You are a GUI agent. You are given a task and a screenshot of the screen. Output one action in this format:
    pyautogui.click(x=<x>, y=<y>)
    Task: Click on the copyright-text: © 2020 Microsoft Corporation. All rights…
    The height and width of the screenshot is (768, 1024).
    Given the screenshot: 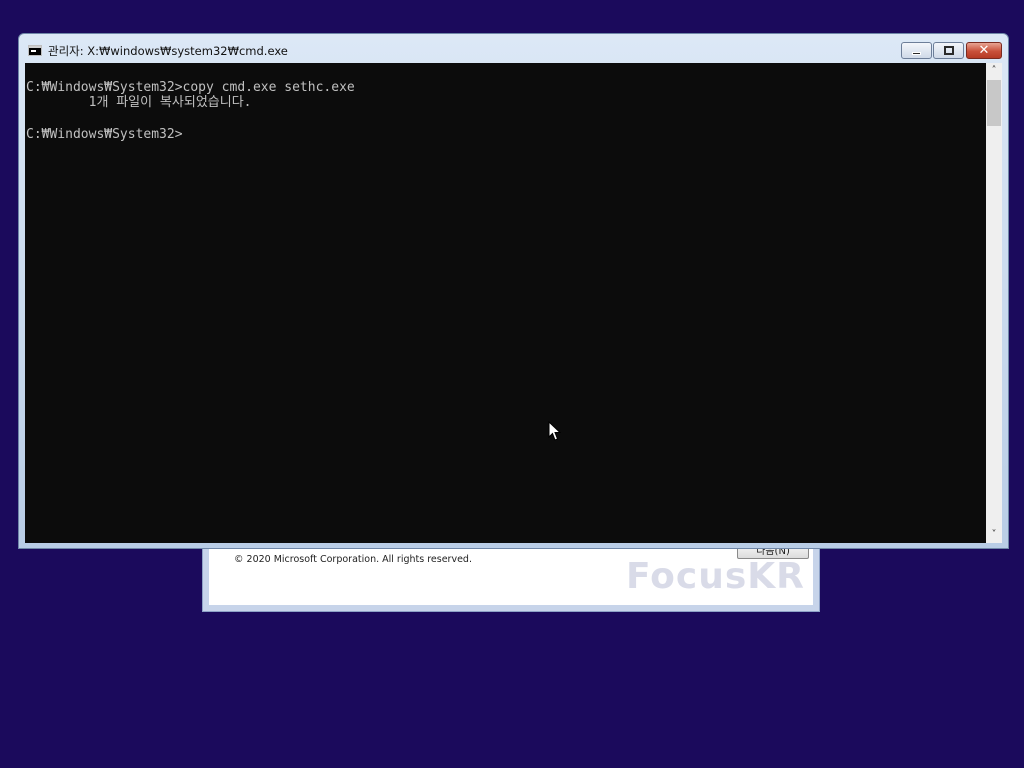 What is the action you would take?
    pyautogui.click(x=353, y=559)
    